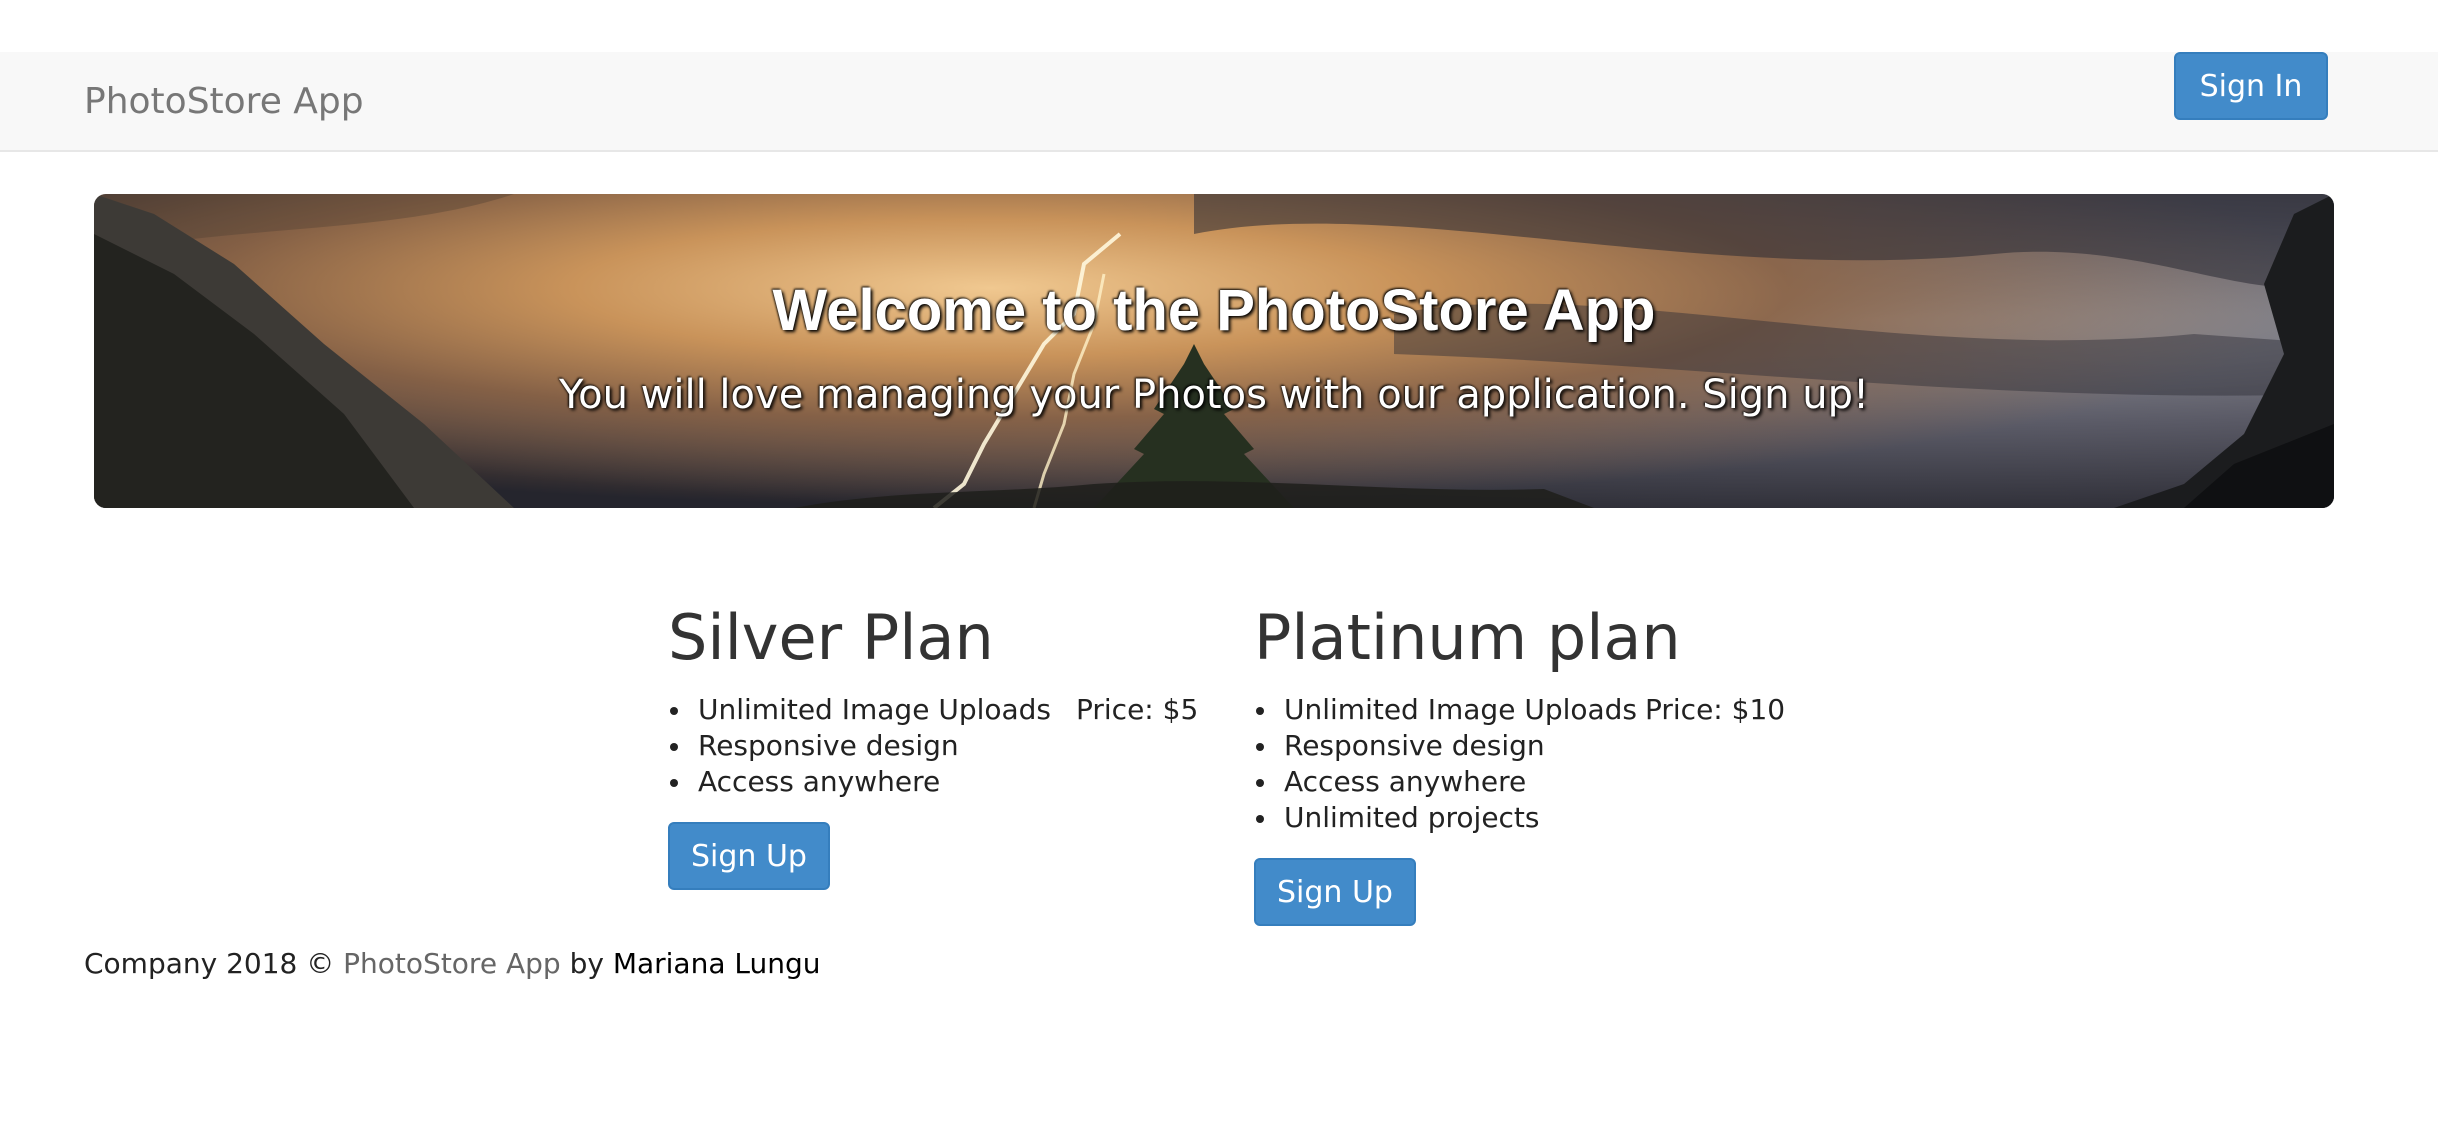 The image size is (2438, 1130). Describe the element at coordinates (1467, 637) in the screenshot. I see `plan-title: Platinum plan` at that location.